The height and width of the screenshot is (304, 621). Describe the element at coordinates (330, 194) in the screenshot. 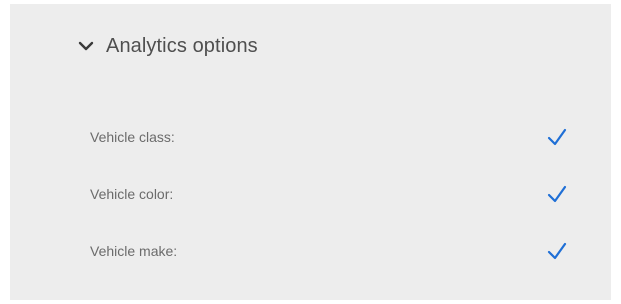

I see `option-row-vehicle-color: Vehicle color:` at that location.